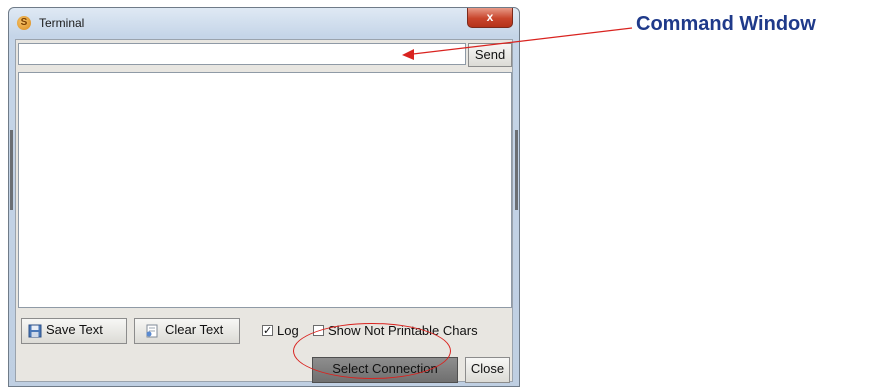 Image resolution: width=880 pixels, height=392 pixels. Describe the element at coordinates (726, 24) in the screenshot. I see `command-window-annotation: Command Window` at that location.